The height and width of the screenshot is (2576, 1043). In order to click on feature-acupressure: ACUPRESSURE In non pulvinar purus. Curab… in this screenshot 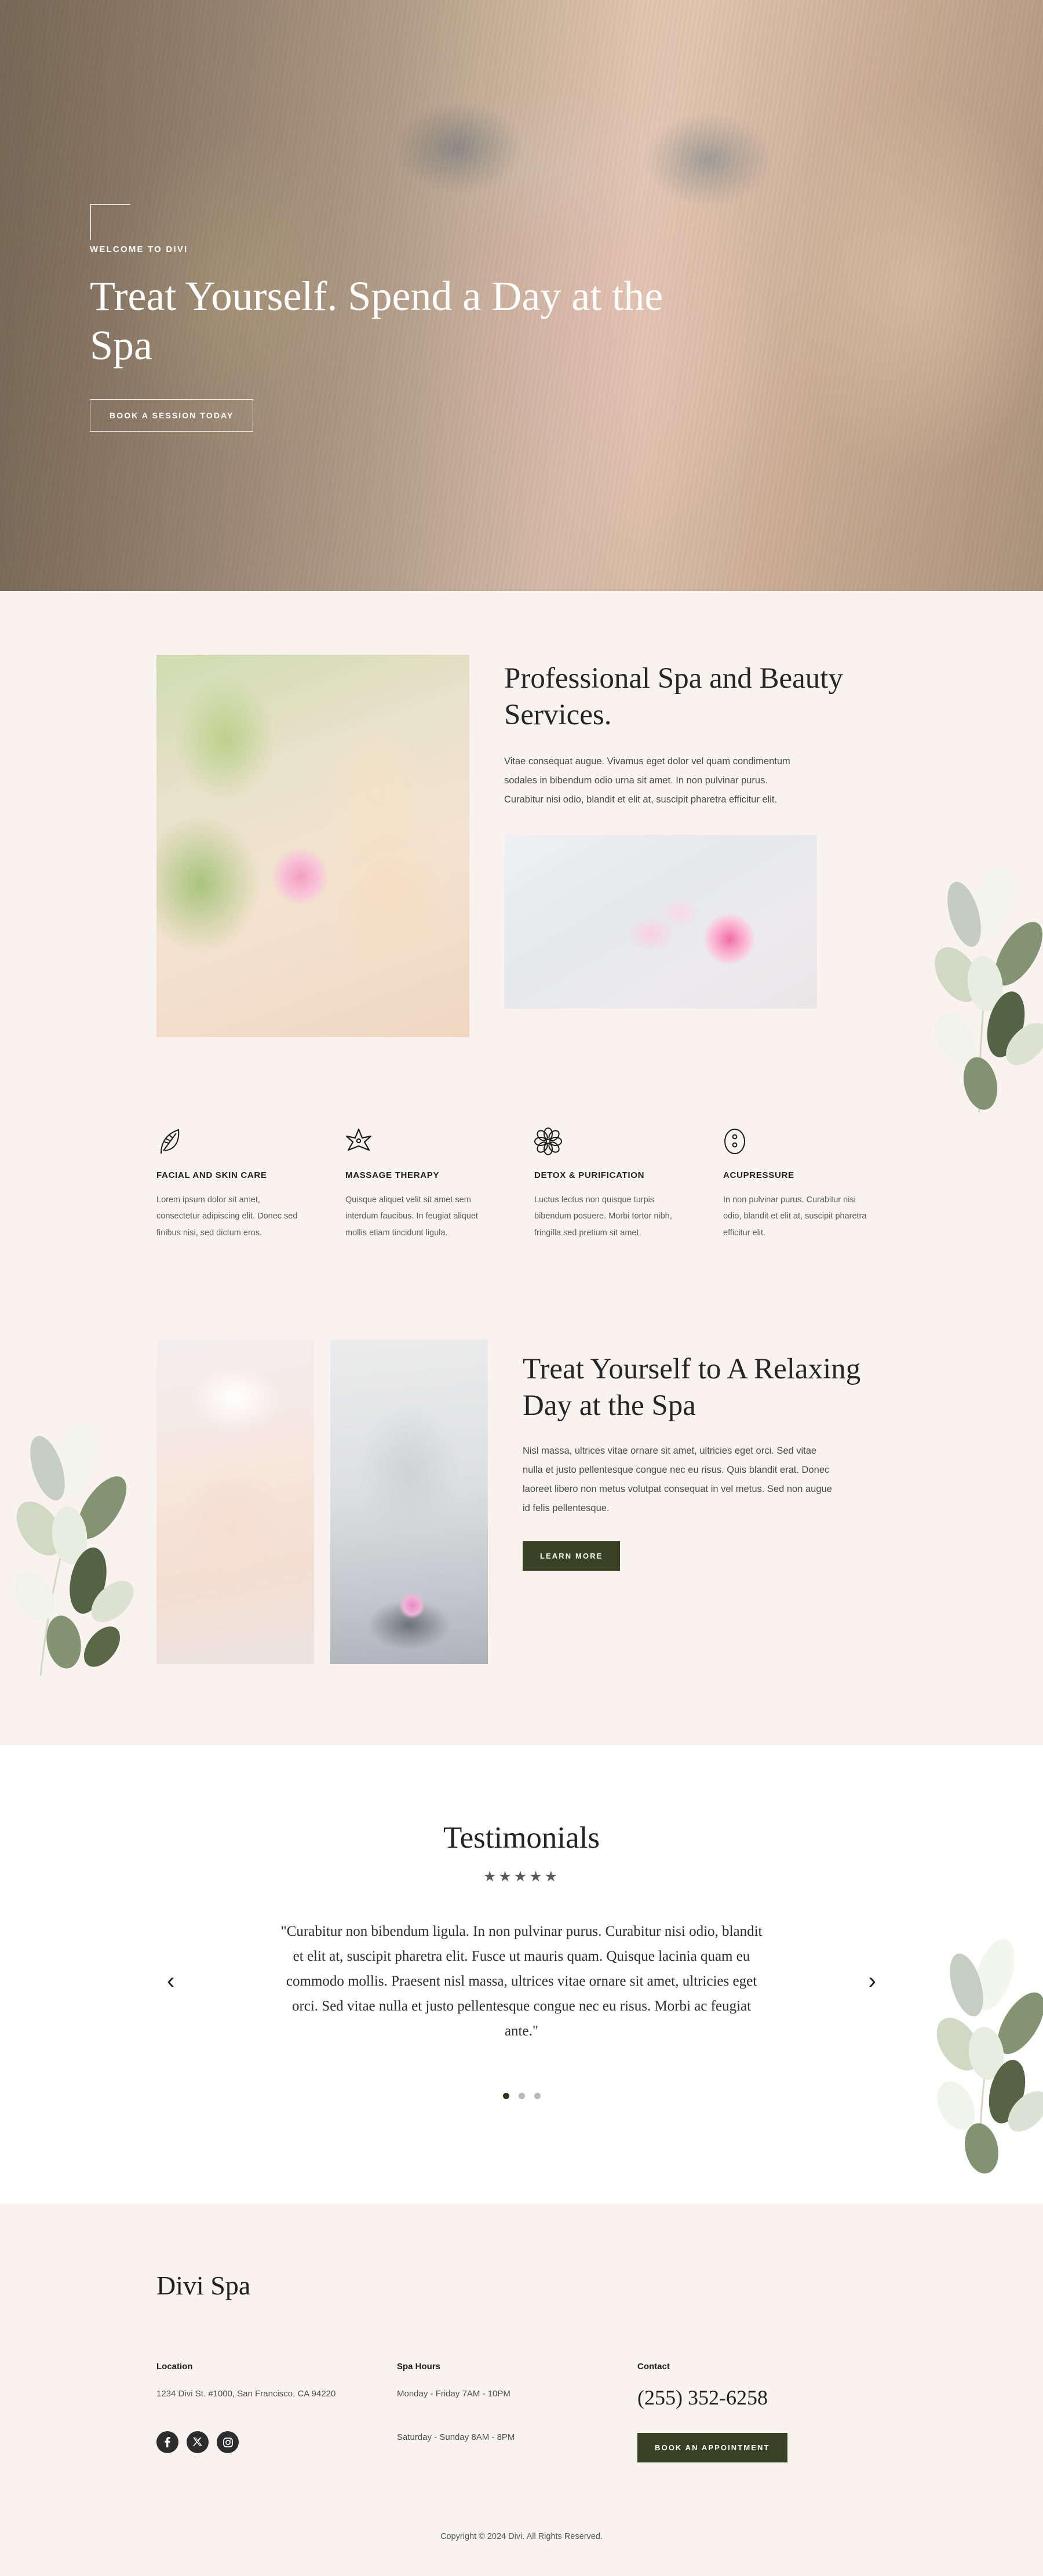, I will do `click(805, 1182)`.